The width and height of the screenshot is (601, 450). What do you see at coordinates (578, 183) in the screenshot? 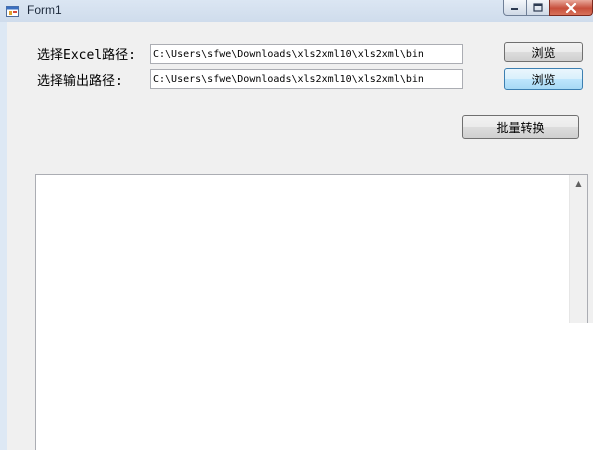
I see `scroll-up-arrow-icon: ▲` at bounding box center [578, 183].